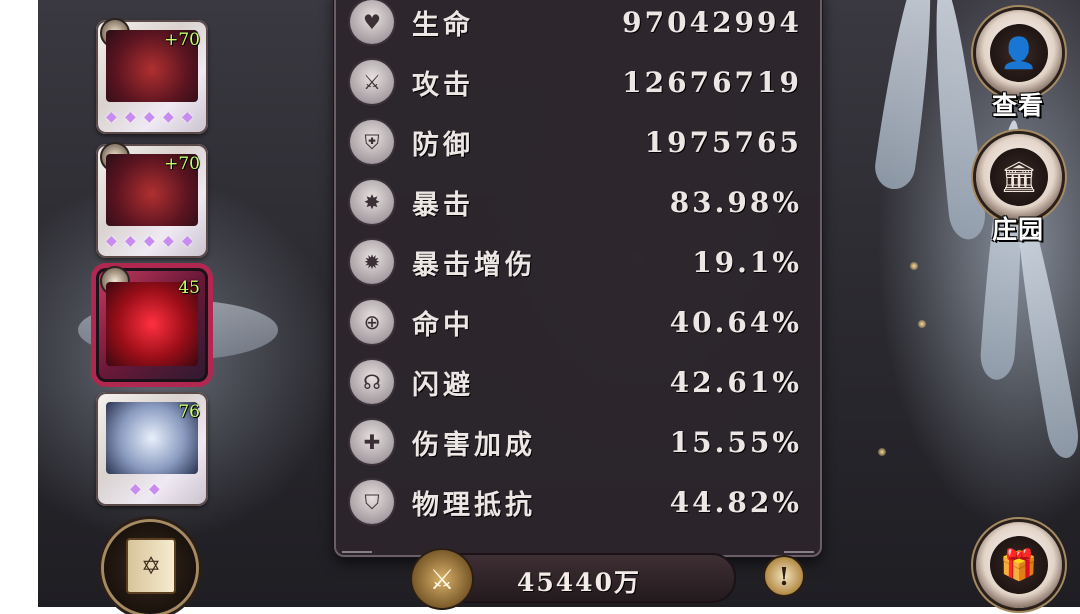  I want to click on damage-bonus-glyph: ✚, so click(372, 442).